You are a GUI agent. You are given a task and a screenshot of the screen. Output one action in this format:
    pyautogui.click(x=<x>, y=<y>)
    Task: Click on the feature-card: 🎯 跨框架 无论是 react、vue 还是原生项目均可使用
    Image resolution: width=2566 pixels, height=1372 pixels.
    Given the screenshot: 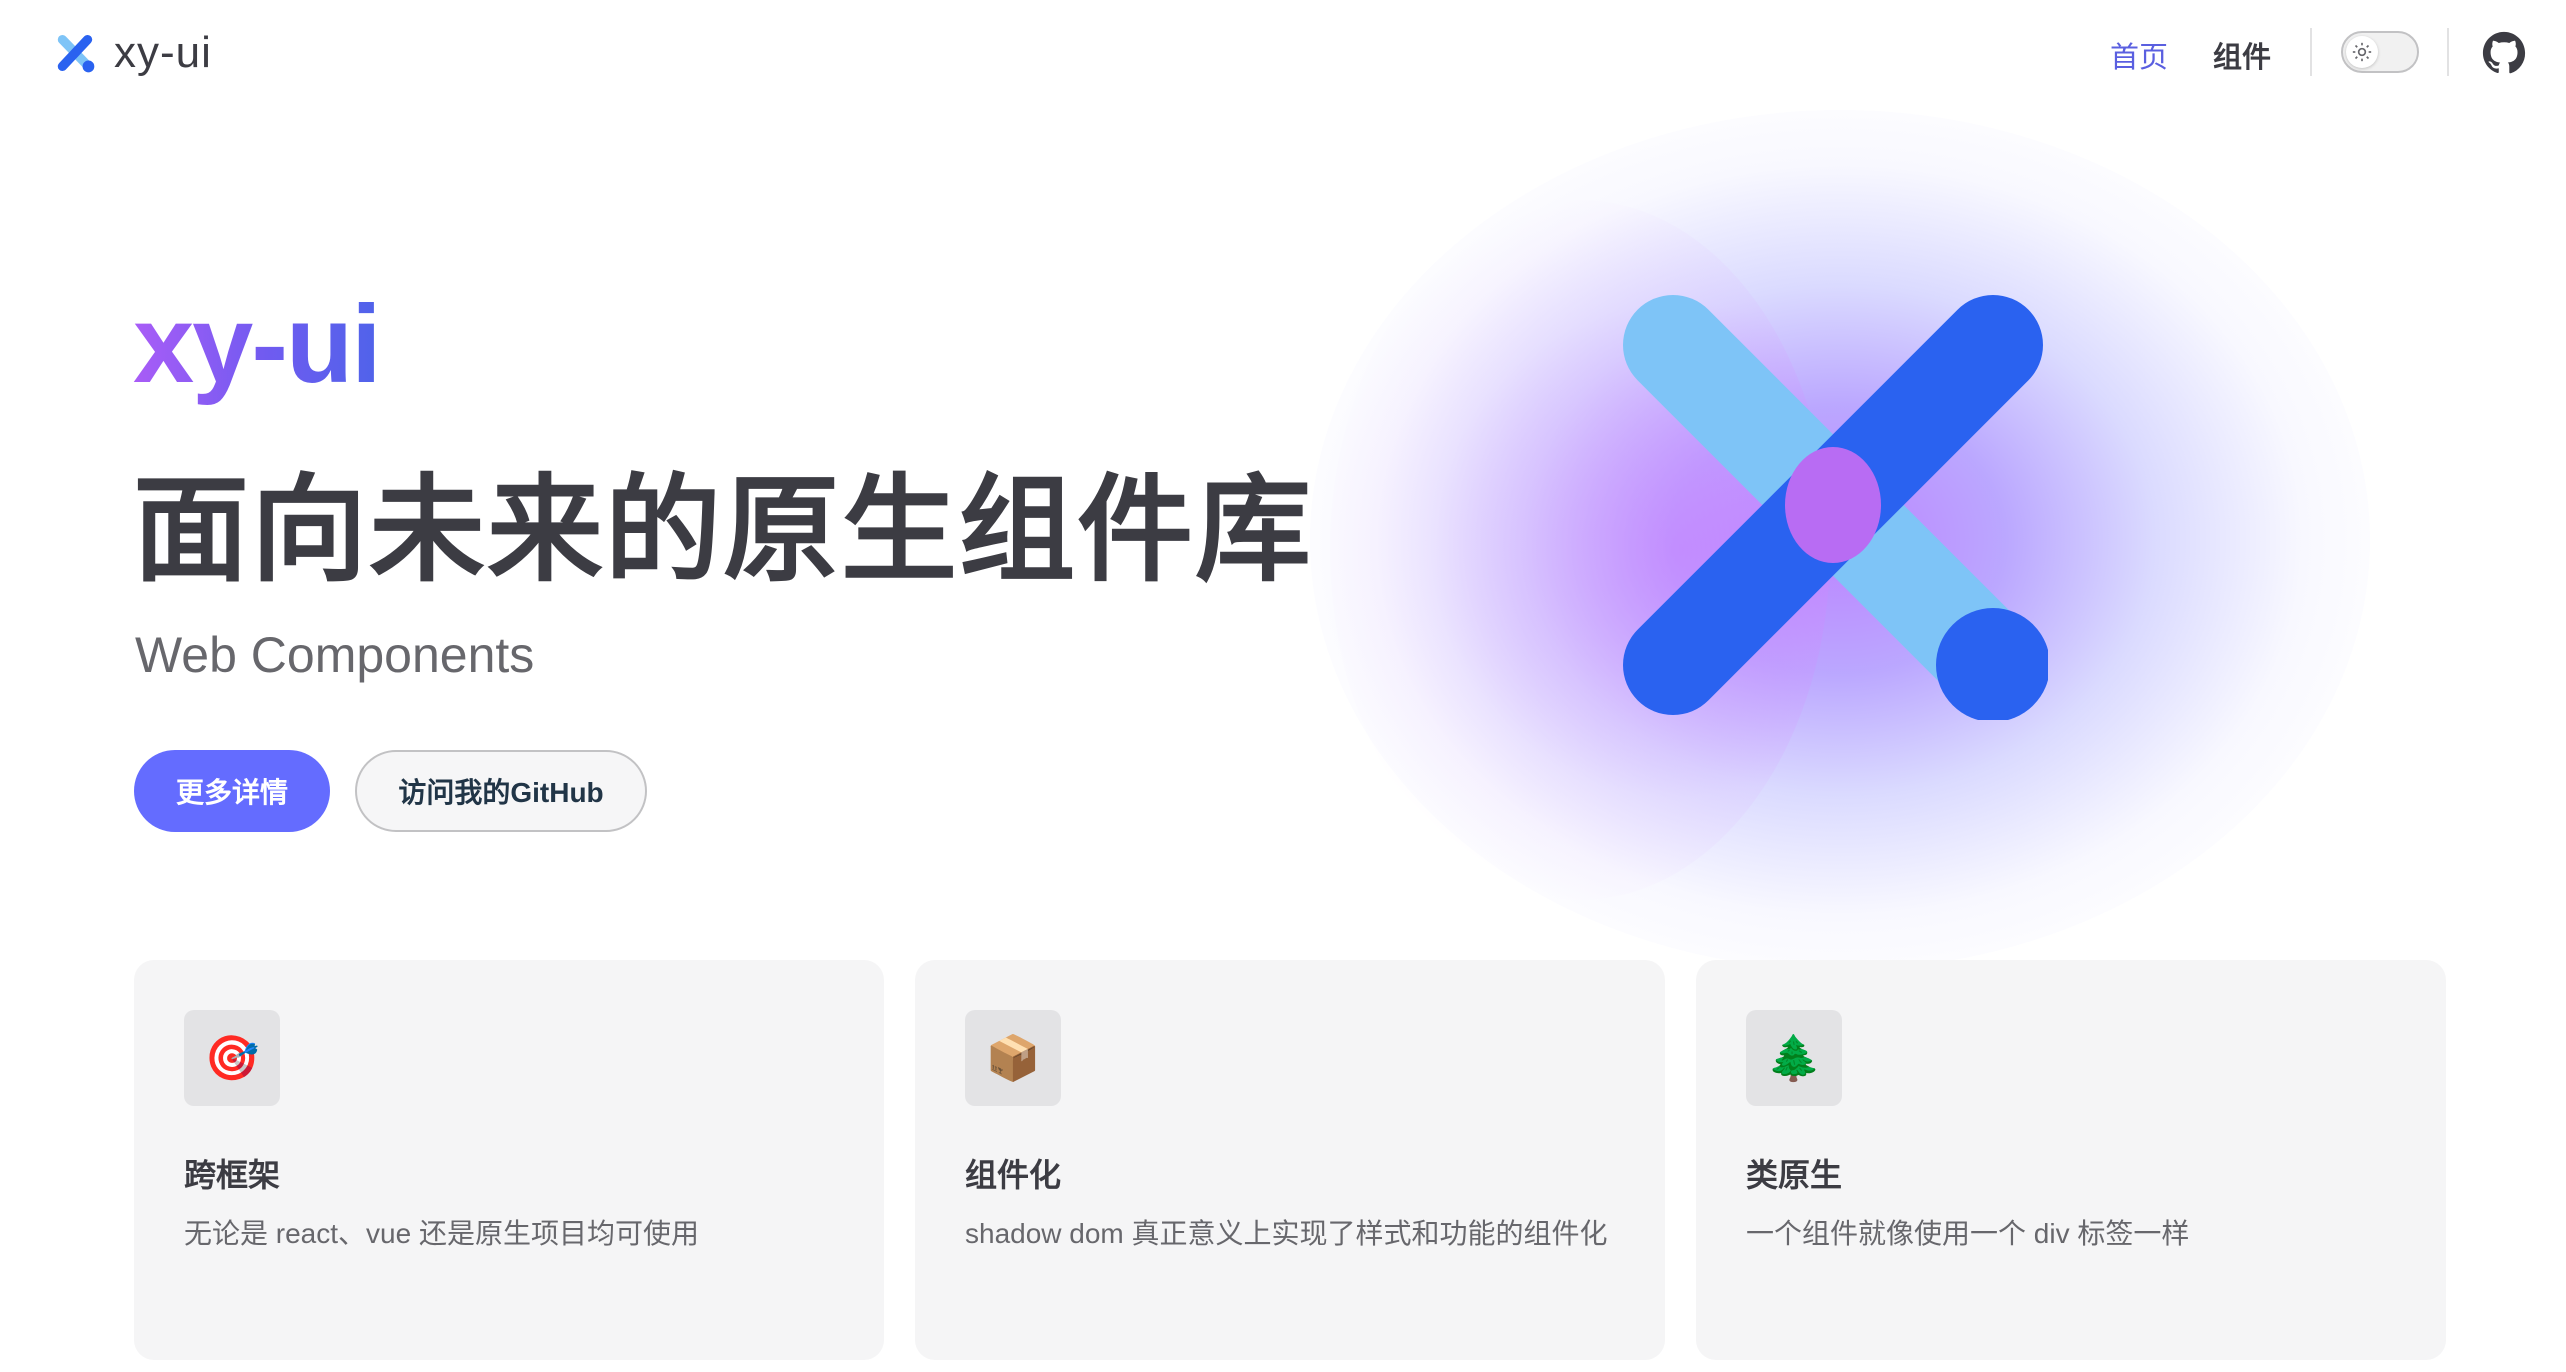 What is the action you would take?
    pyautogui.click(x=509, y=1160)
    